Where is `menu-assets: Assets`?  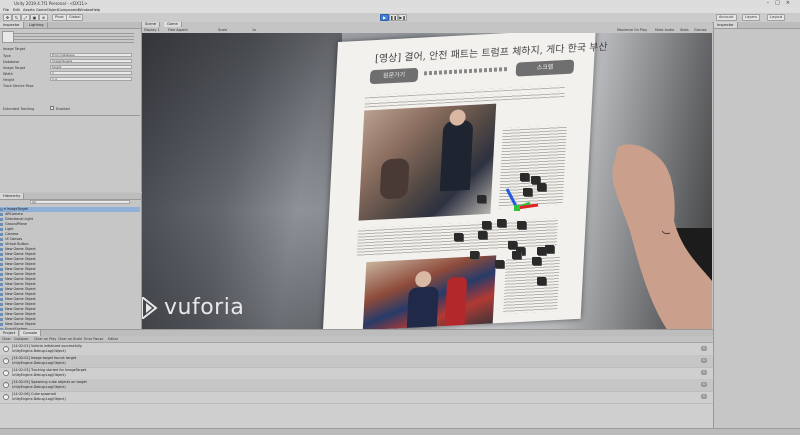
menu-assets: Assets is located at coordinates (29, 10).